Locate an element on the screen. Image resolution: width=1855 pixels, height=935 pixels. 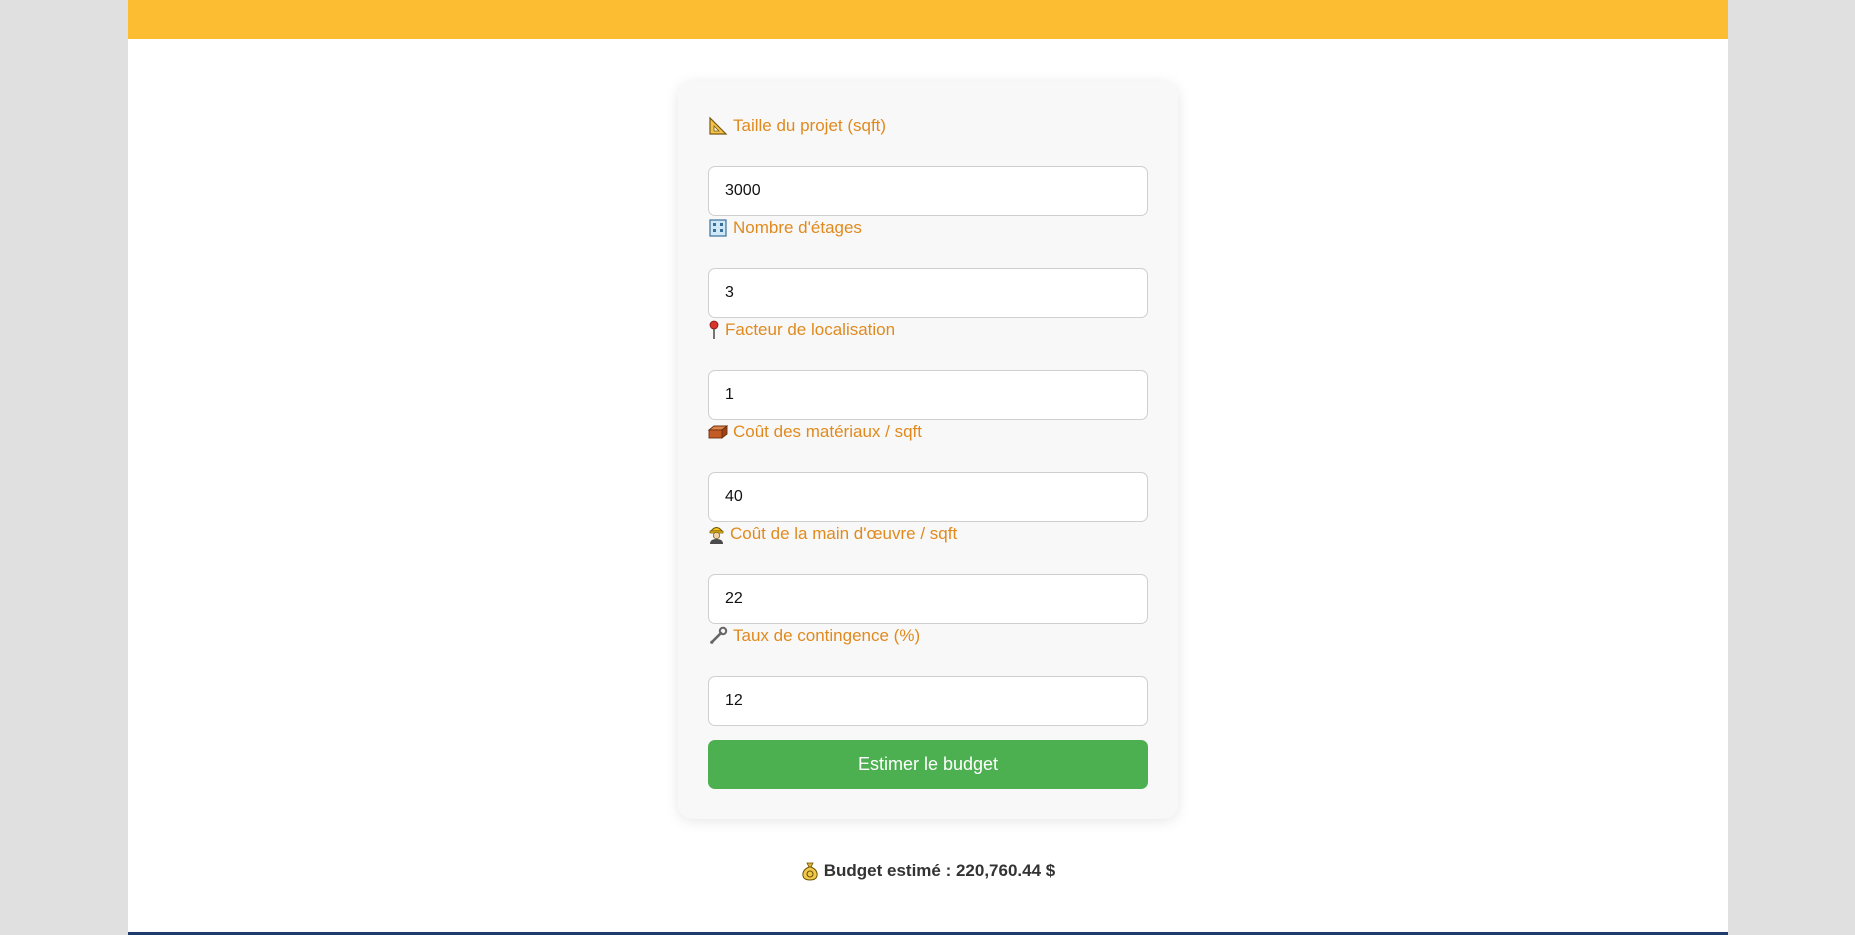
project-size-input is located at coordinates (928, 191).